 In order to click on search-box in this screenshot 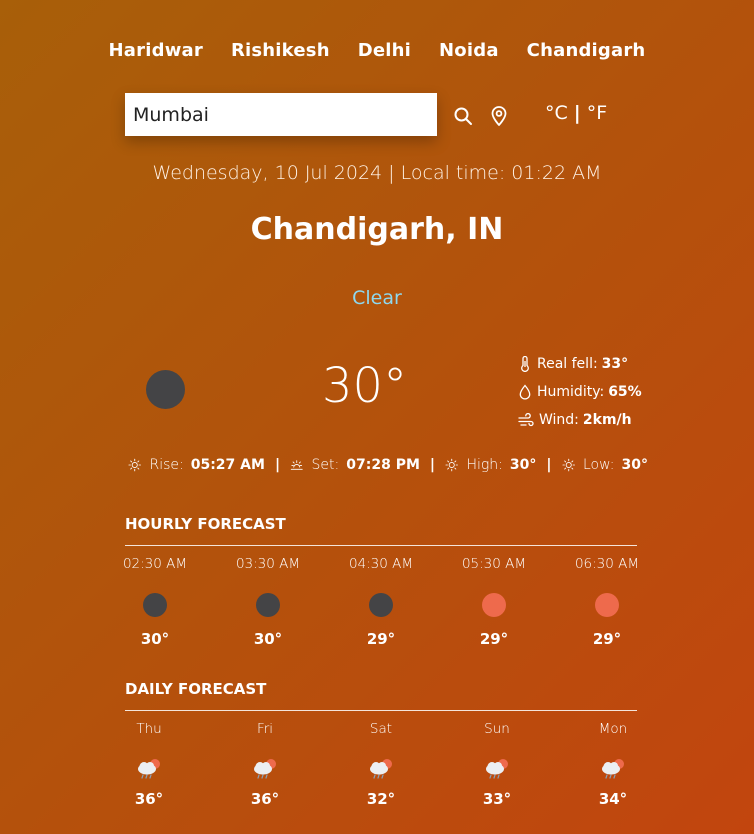, I will do `click(281, 114)`.